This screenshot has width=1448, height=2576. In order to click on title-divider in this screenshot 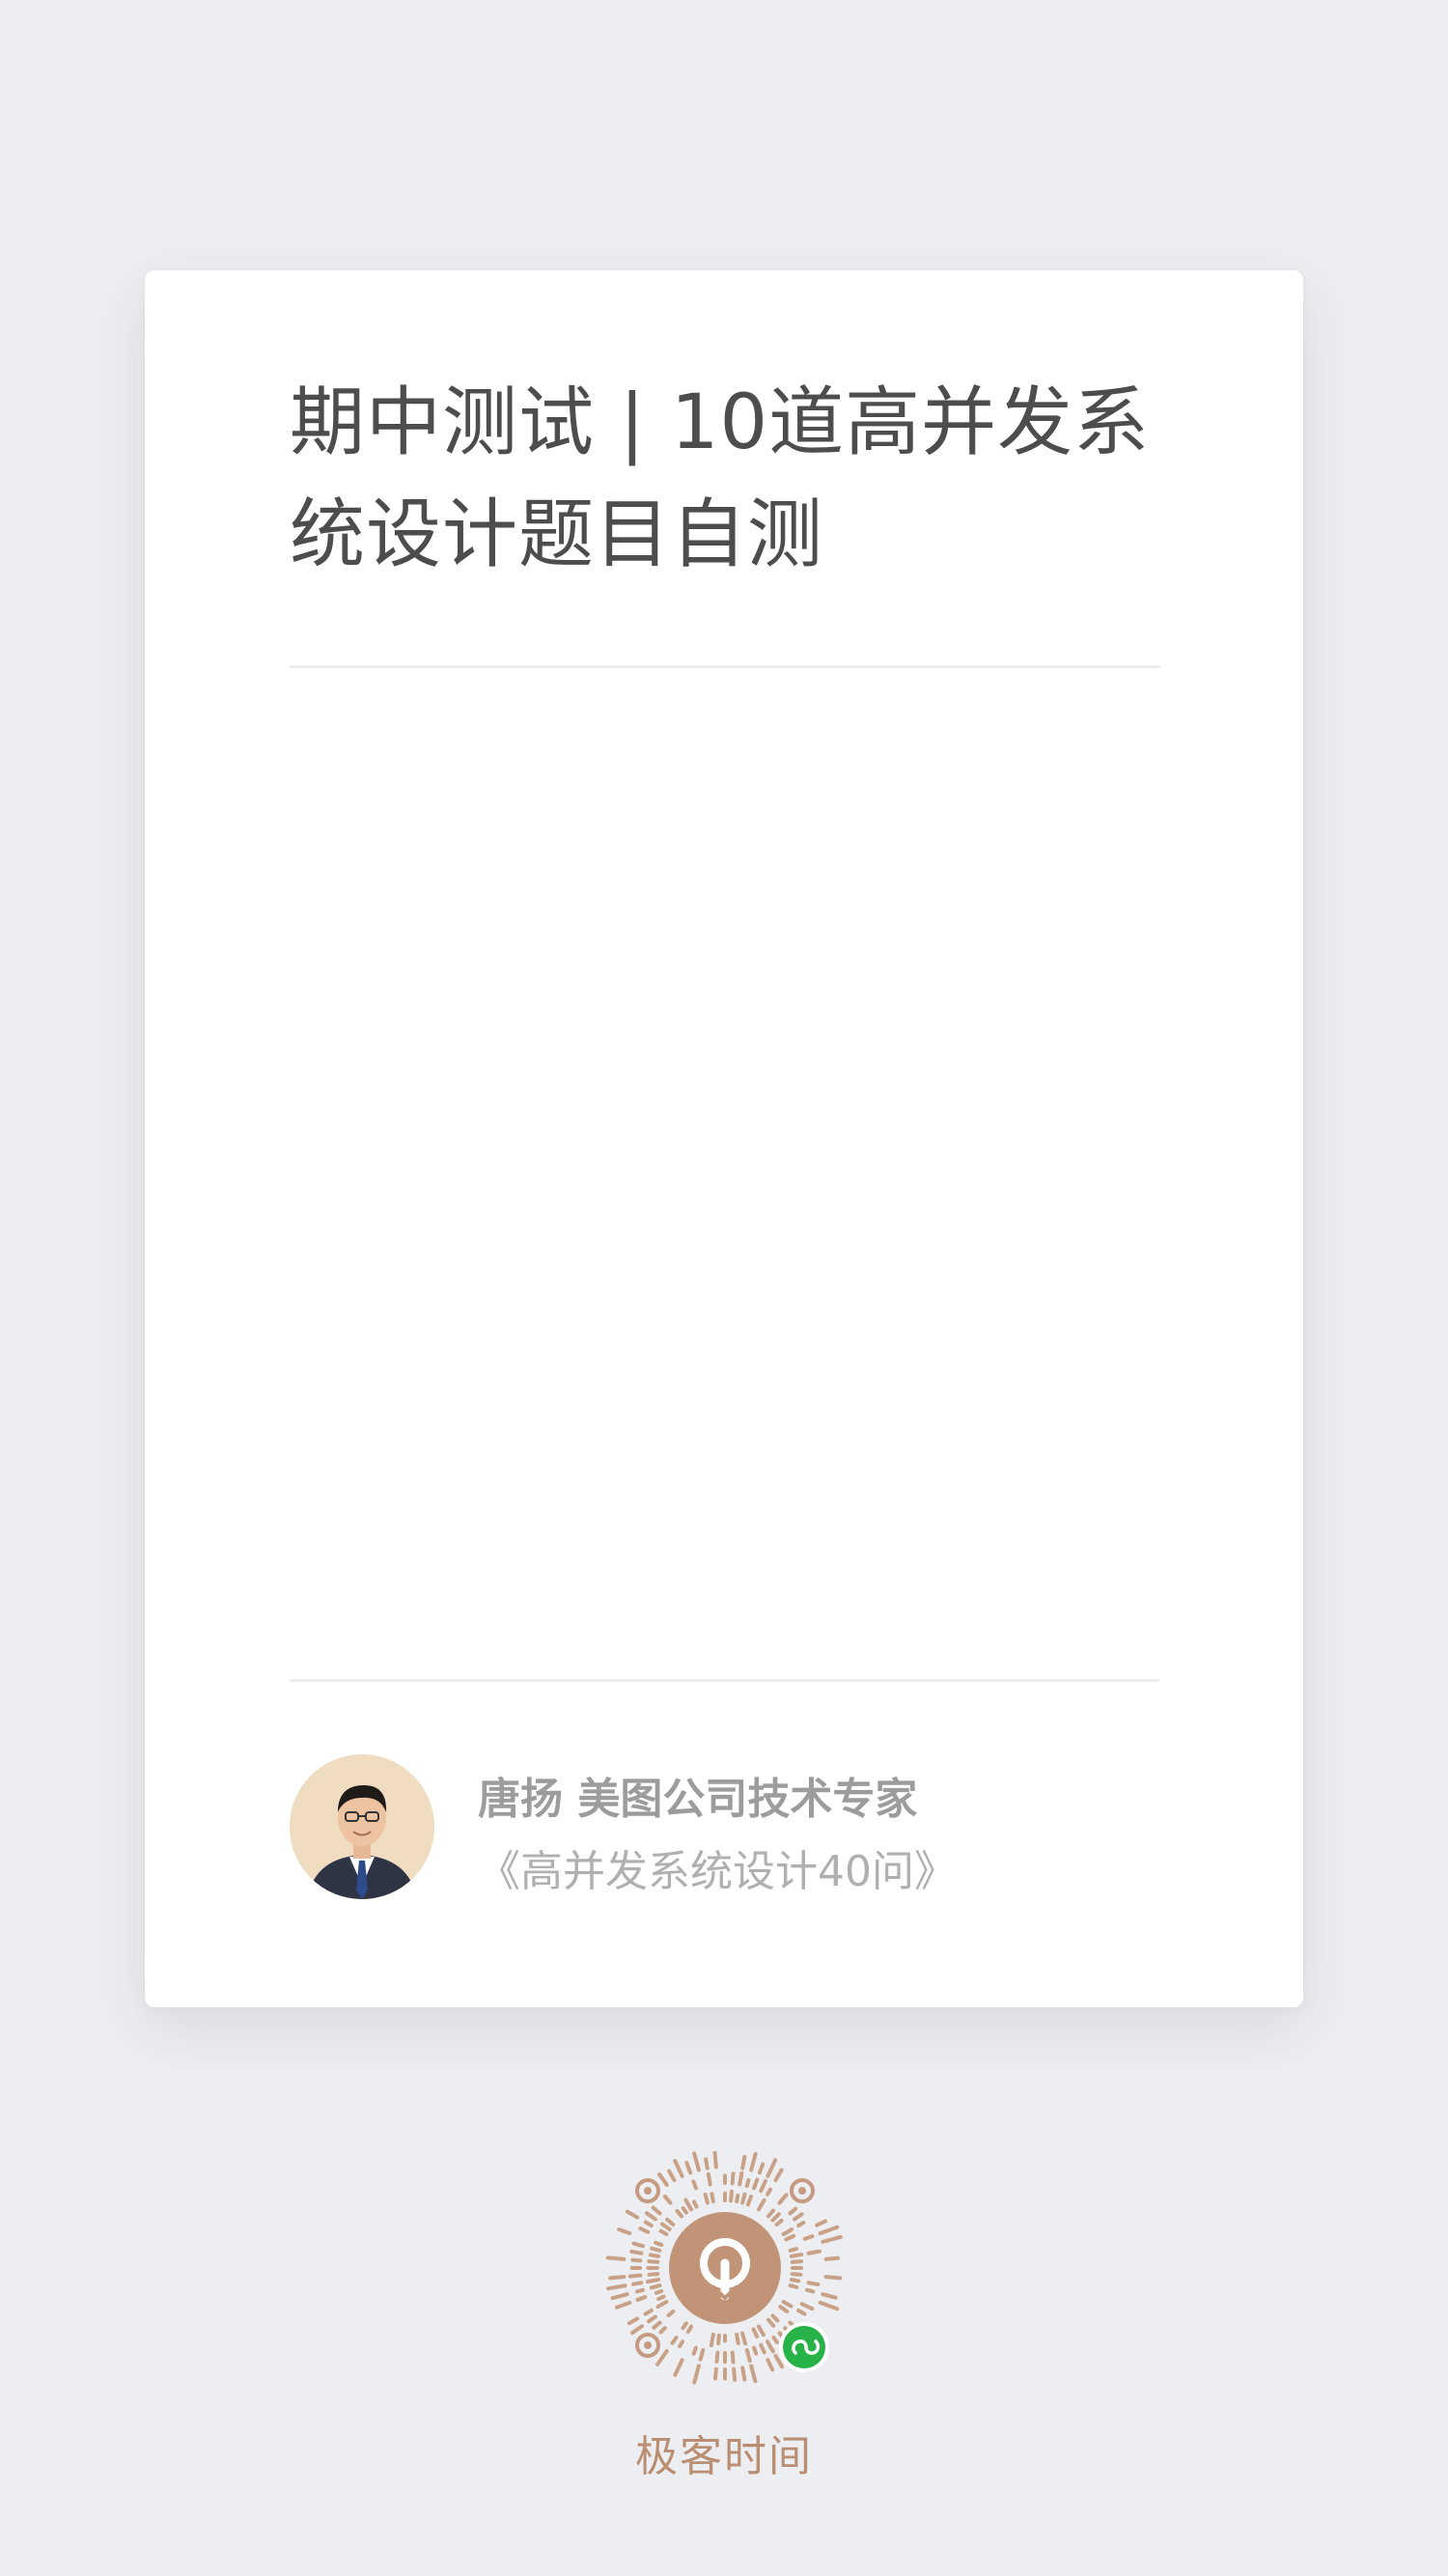, I will do `click(725, 666)`.